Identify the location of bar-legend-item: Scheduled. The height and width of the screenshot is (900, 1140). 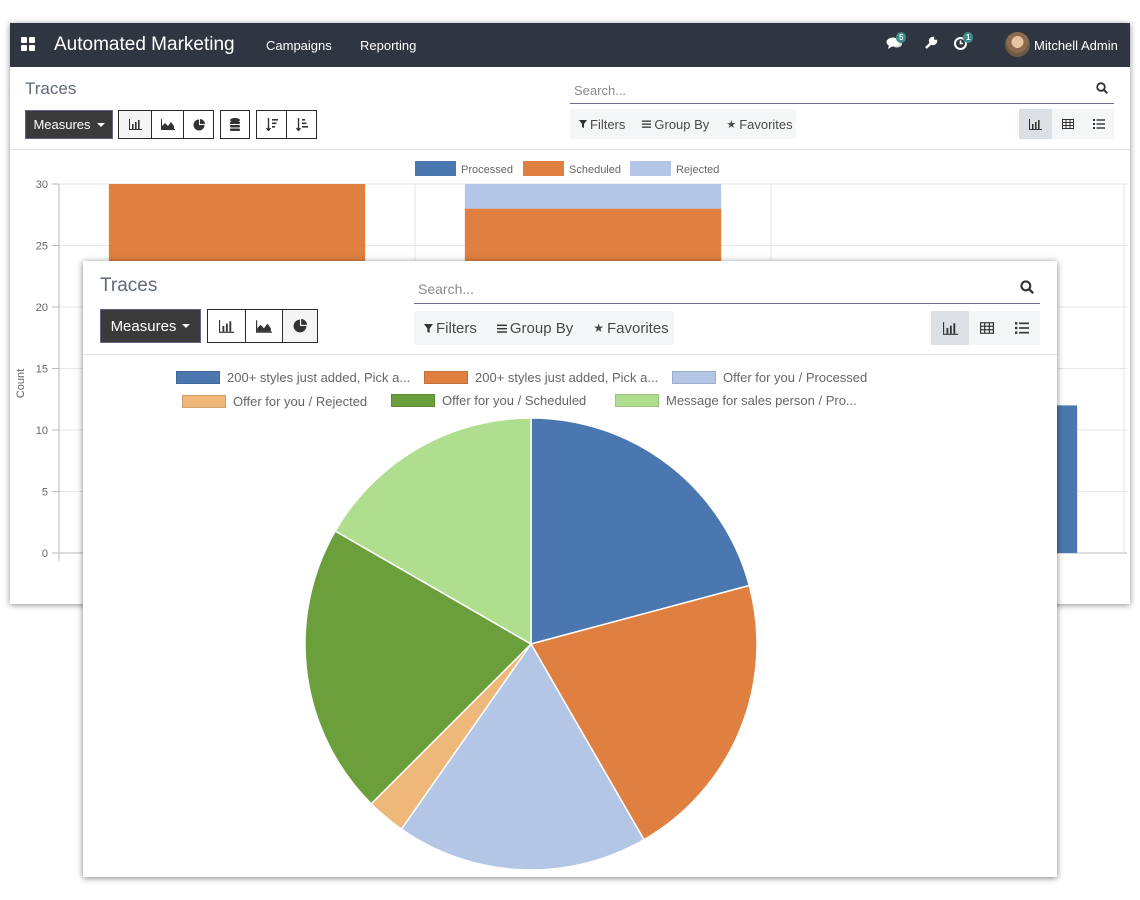
(572, 168).